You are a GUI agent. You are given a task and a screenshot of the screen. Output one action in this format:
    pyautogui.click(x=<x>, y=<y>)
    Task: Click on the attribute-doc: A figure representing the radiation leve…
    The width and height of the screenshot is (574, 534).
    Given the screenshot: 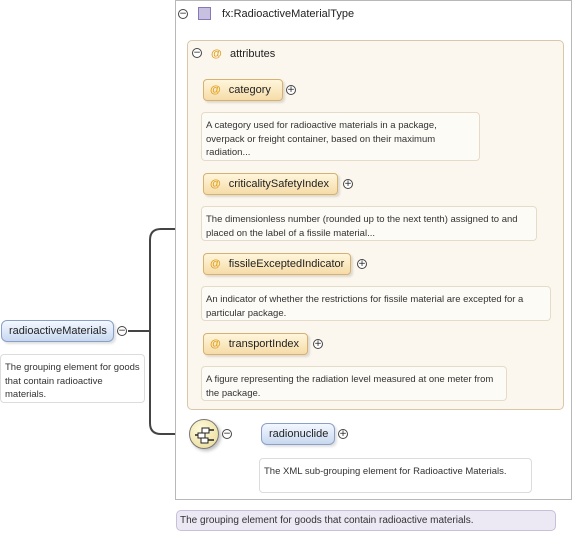 What is the action you would take?
    pyautogui.click(x=354, y=383)
    